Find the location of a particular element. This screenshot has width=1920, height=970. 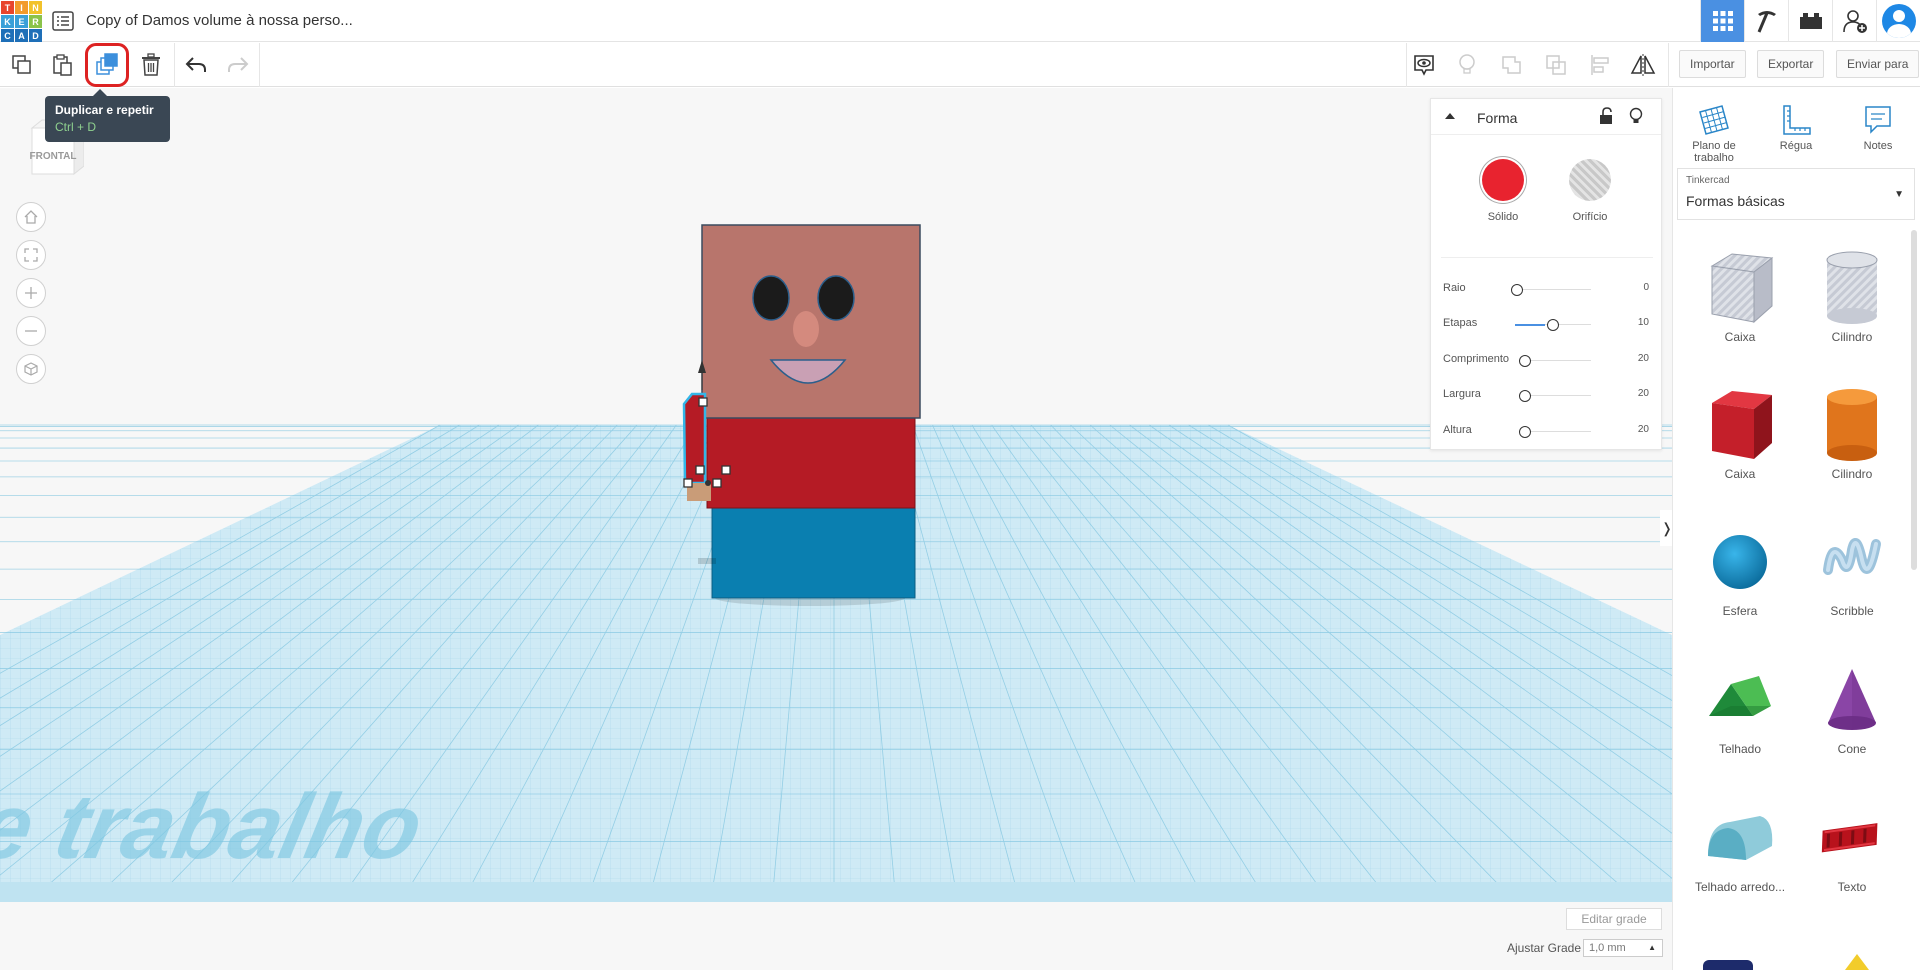

group-icon is located at coordinates (1511, 65).